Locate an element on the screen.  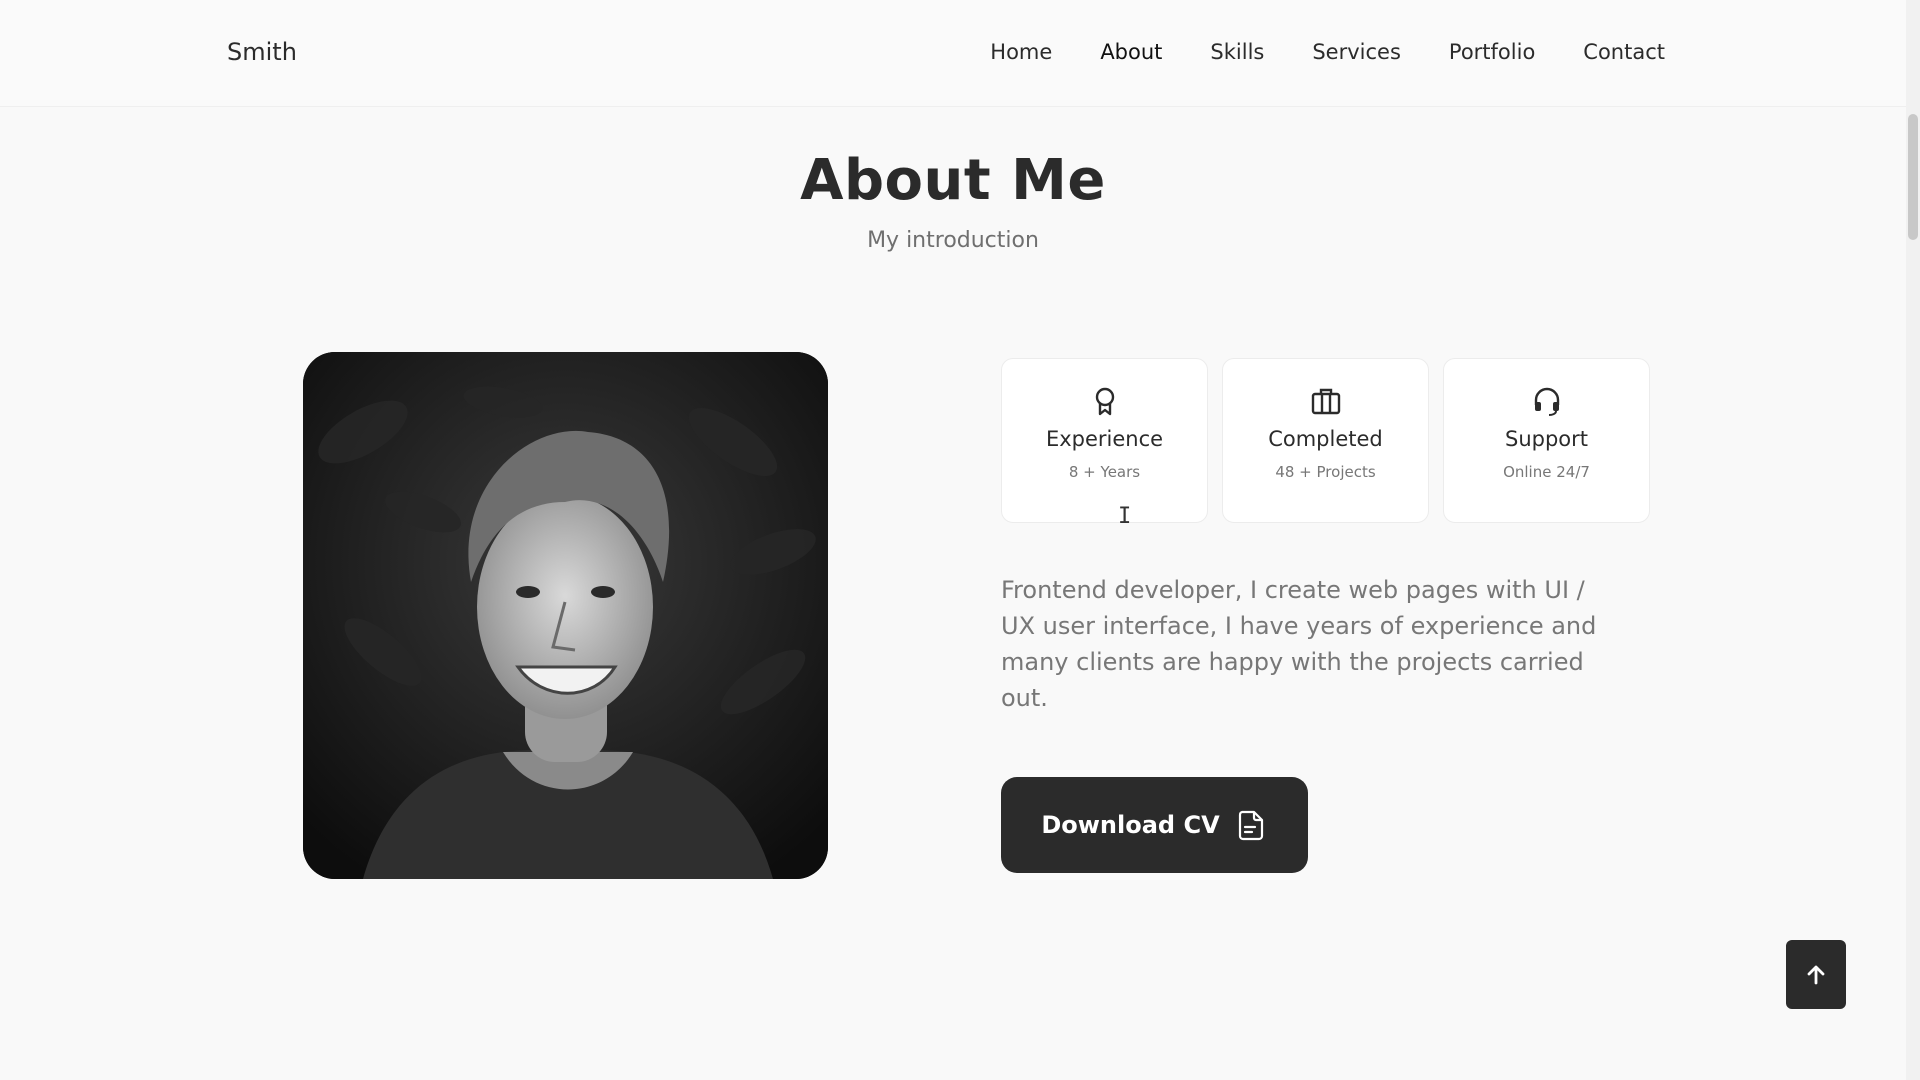
section-subtitle: My introduction is located at coordinates (953, 240).